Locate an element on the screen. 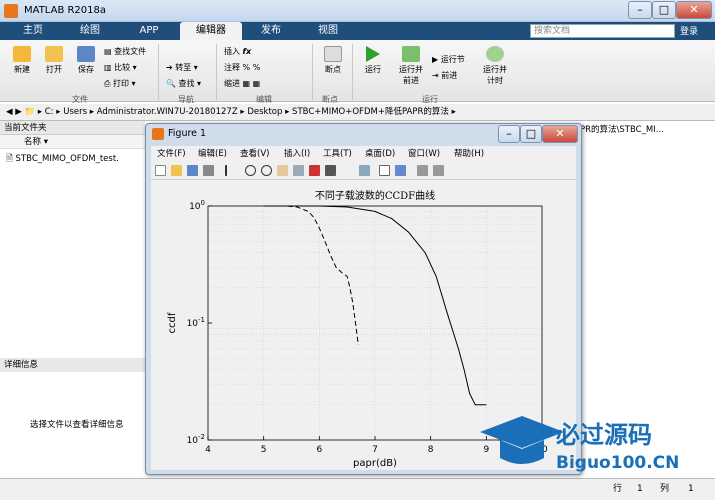  login-button: 登录 is located at coordinates (689, 30).